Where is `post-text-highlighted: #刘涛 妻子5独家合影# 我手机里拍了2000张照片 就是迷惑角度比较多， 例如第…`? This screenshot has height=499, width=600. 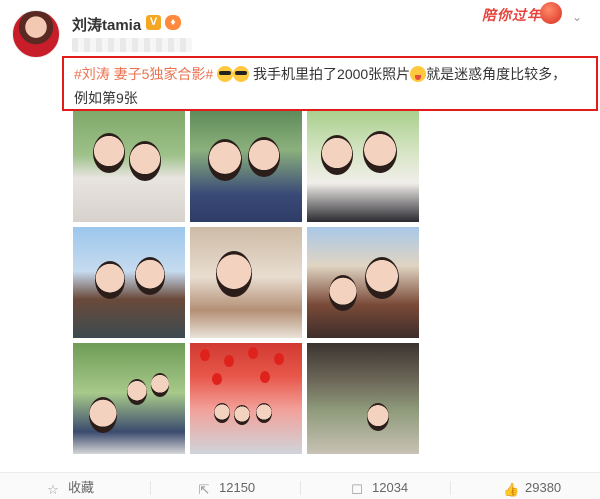
post-text-highlighted: #刘涛 妻子5独家合影# 我手机里拍了2000张照片 就是迷惑角度比较多， 例如第… is located at coordinates (330, 83).